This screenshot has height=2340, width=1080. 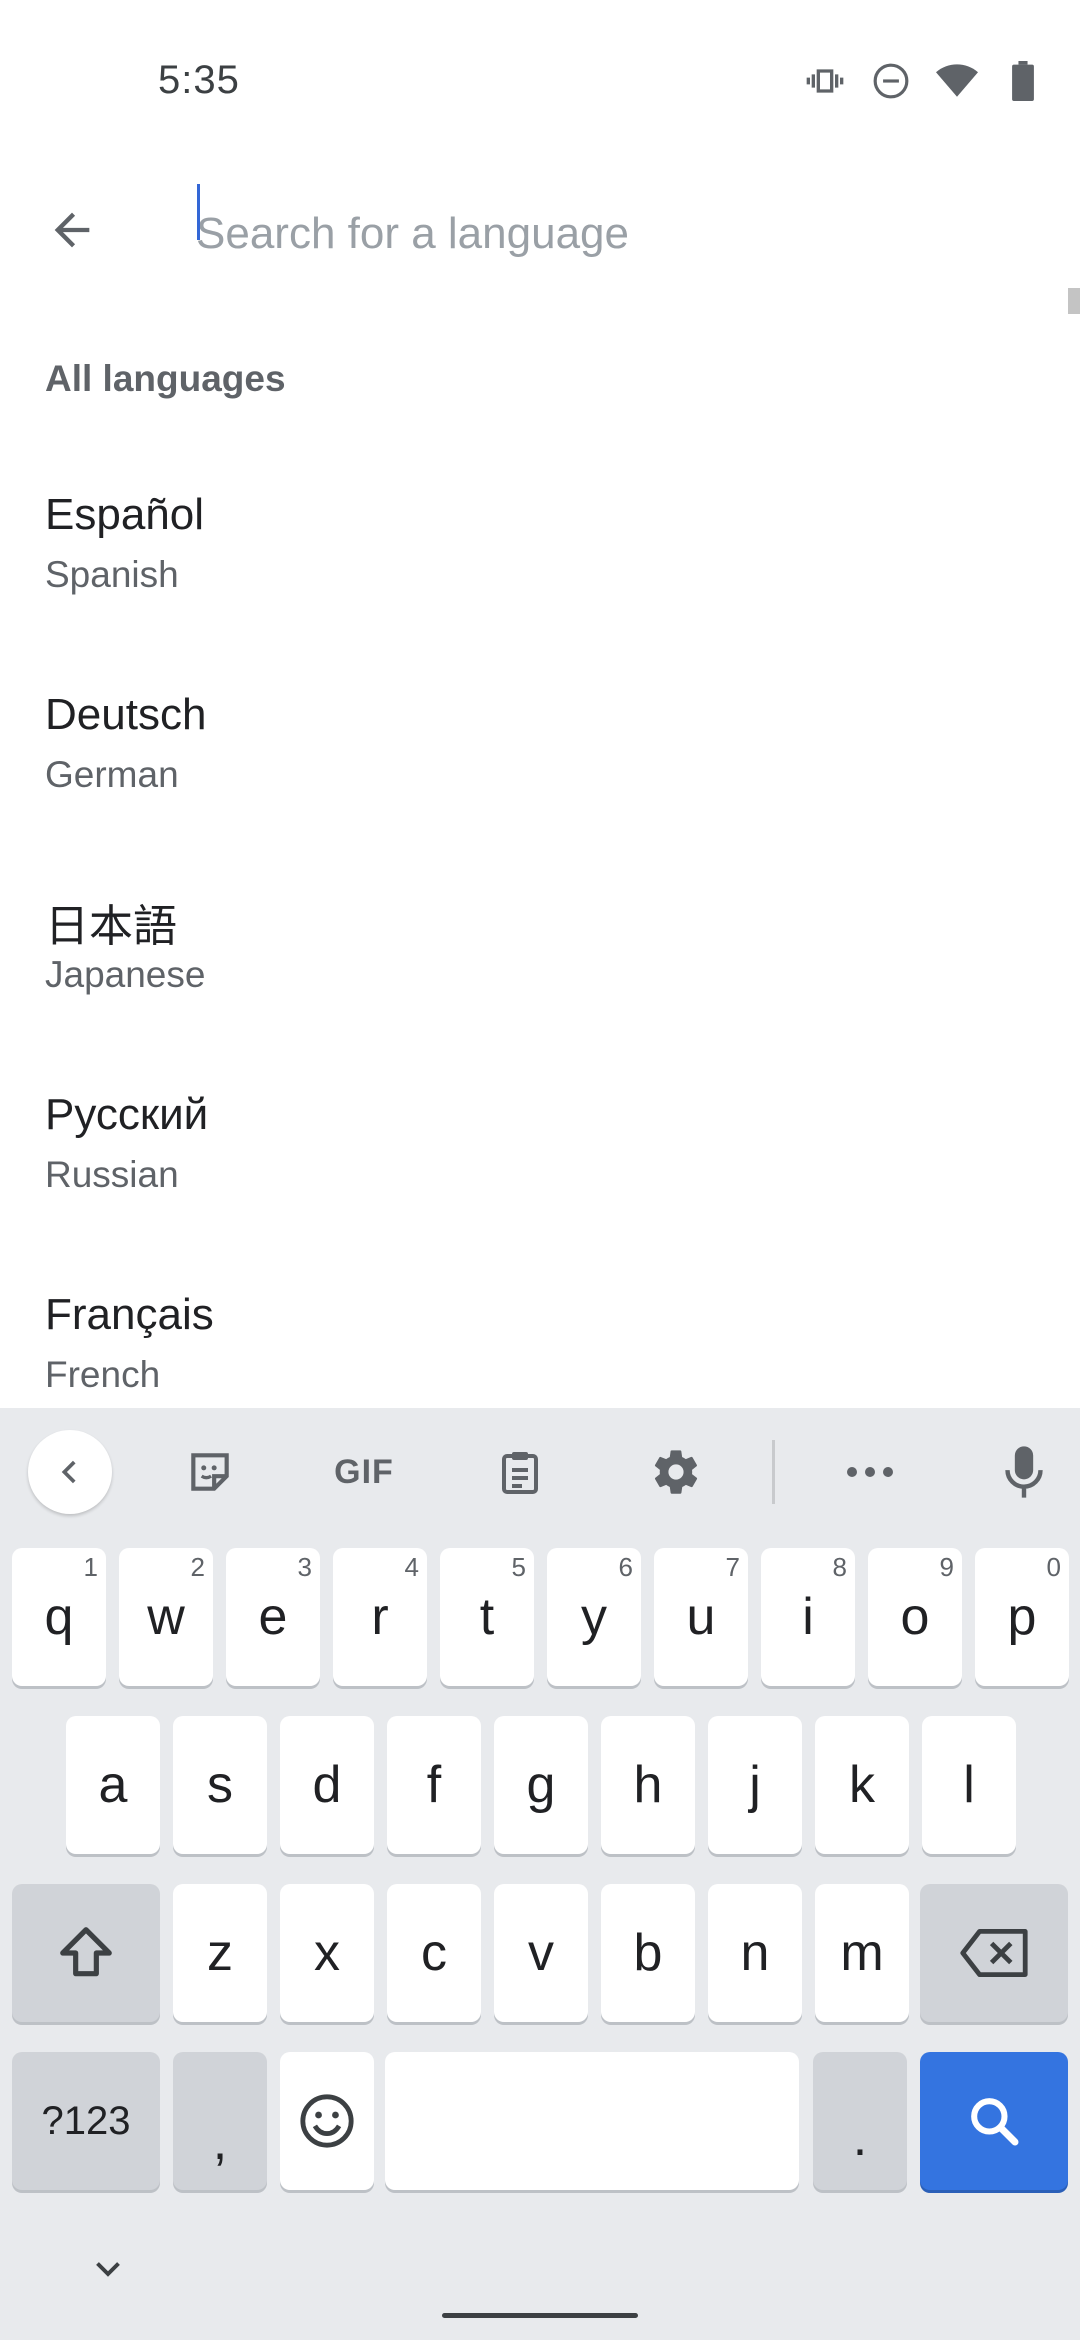 What do you see at coordinates (112, 574) in the screenshot?
I see `language-english-name: Spanish` at bounding box center [112, 574].